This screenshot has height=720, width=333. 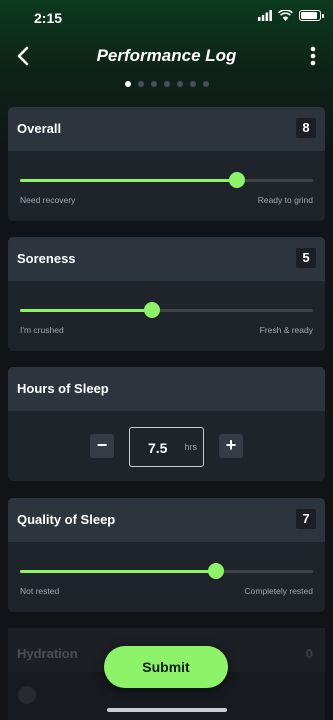 What do you see at coordinates (167, 710) in the screenshot?
I see `home-indicator` at bounding box center [167, 710].